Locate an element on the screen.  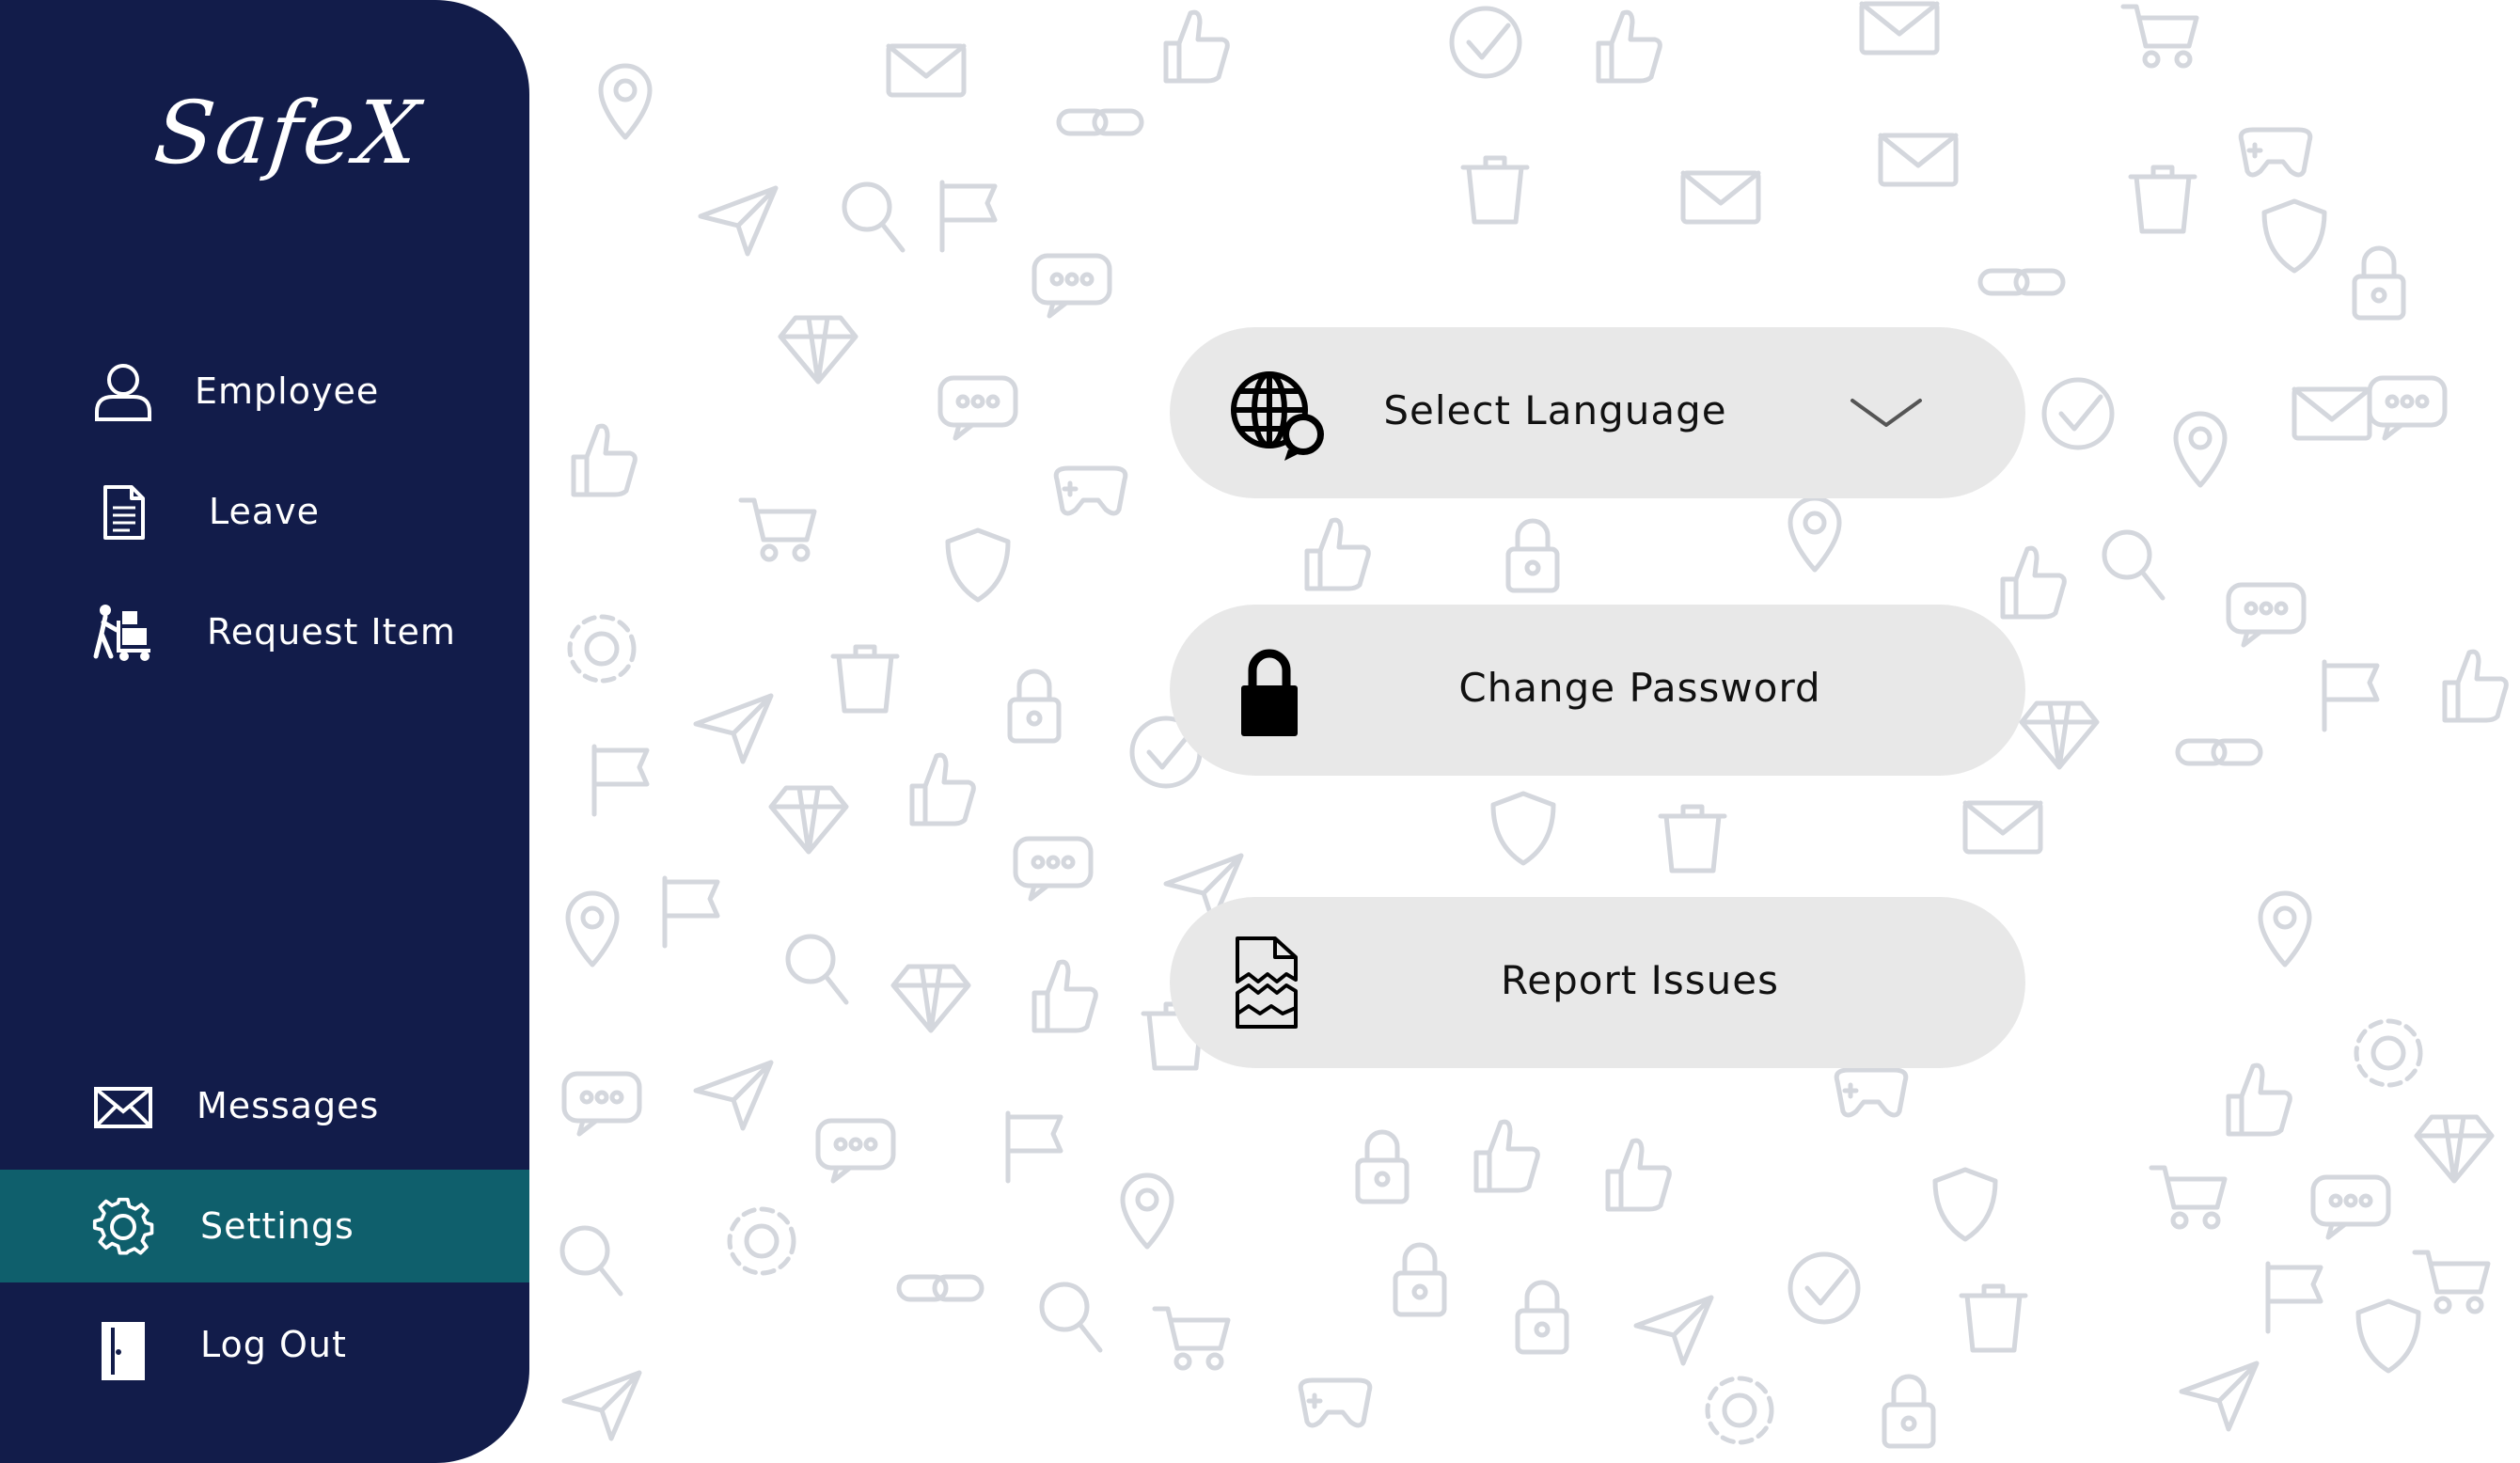
sidebar-item-request-item: Request Item is located at coordinates (264, 631).